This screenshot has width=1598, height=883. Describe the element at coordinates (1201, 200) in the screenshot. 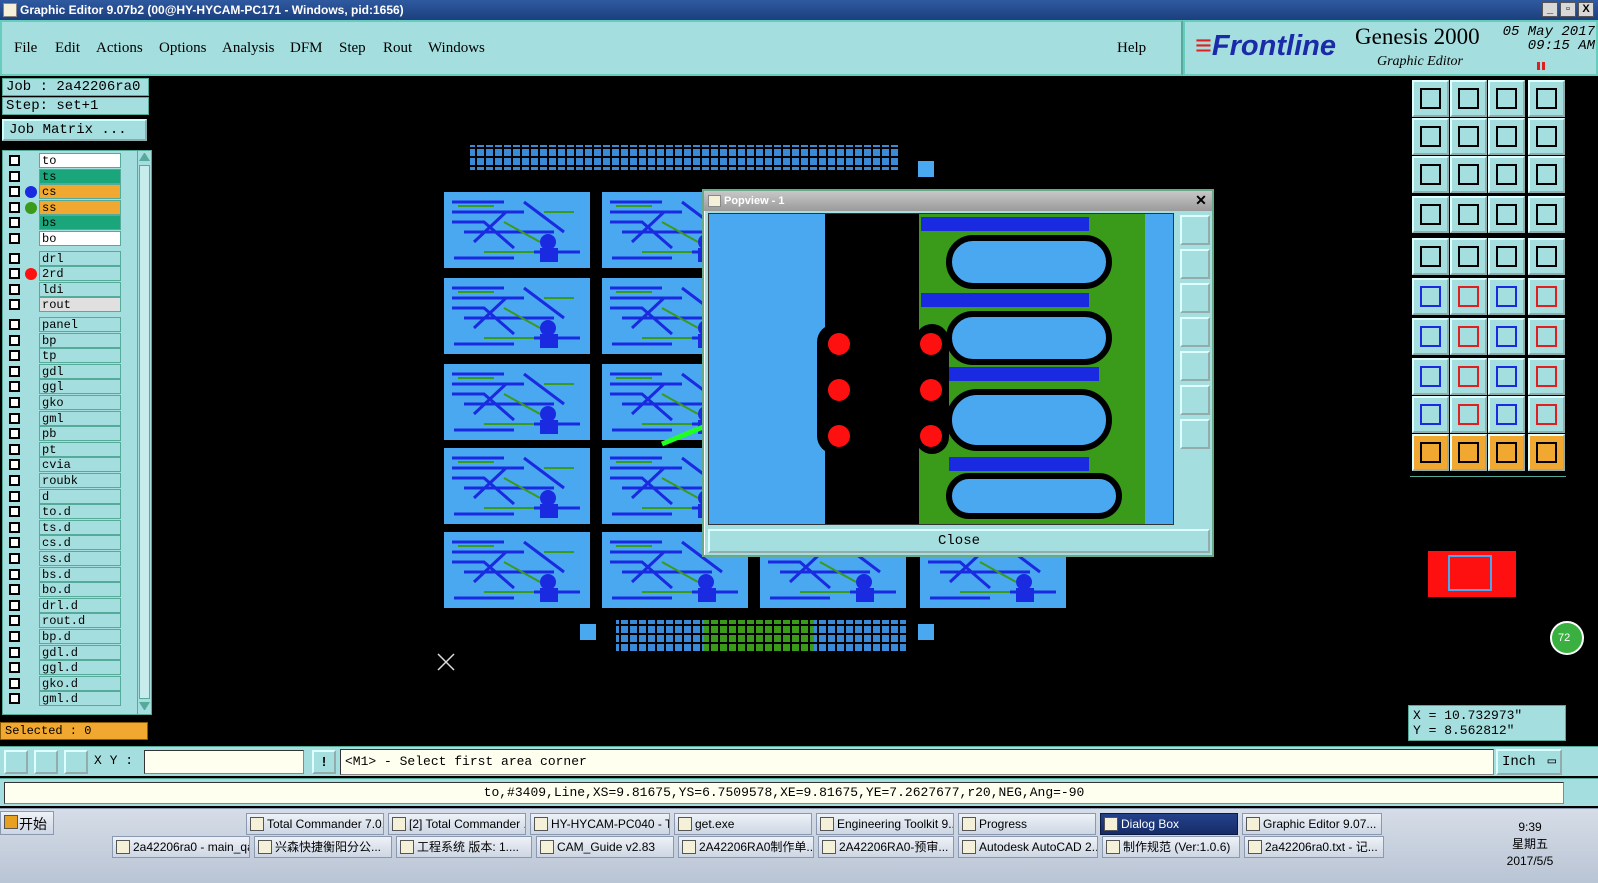

I see `popview-close-icon: ✕` at that location.